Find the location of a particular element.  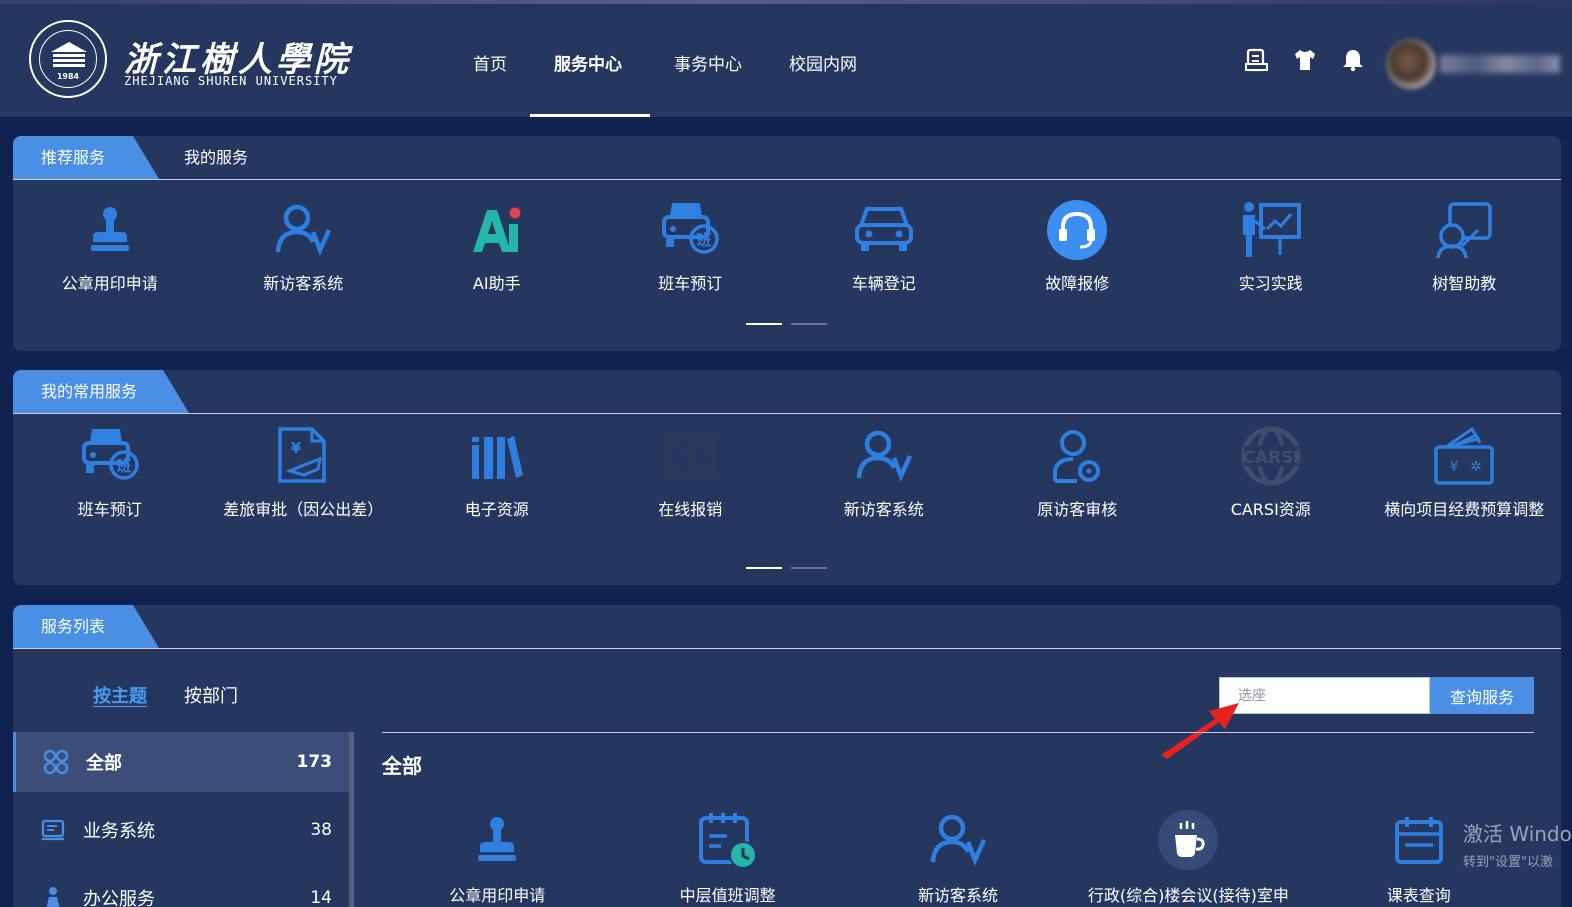

headset-icon is located at coordinates (1077, 230).